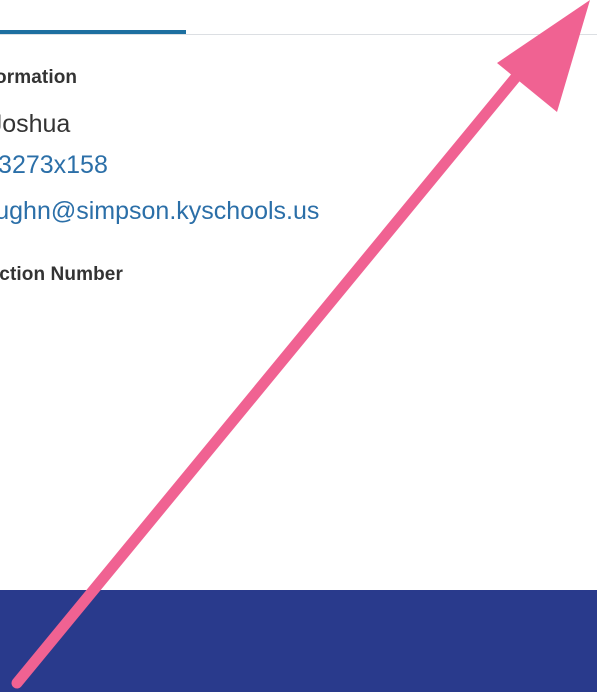  I want to click on annotation-arrowhead, so click(543, 56).